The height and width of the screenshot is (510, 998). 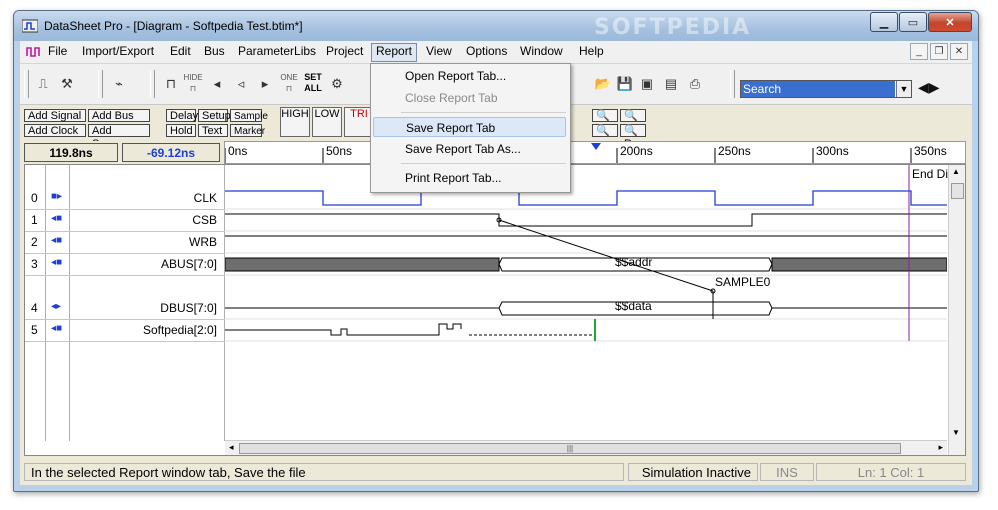 I want to click on one-icon: ONE ⊓, so click(x=289, y=84).